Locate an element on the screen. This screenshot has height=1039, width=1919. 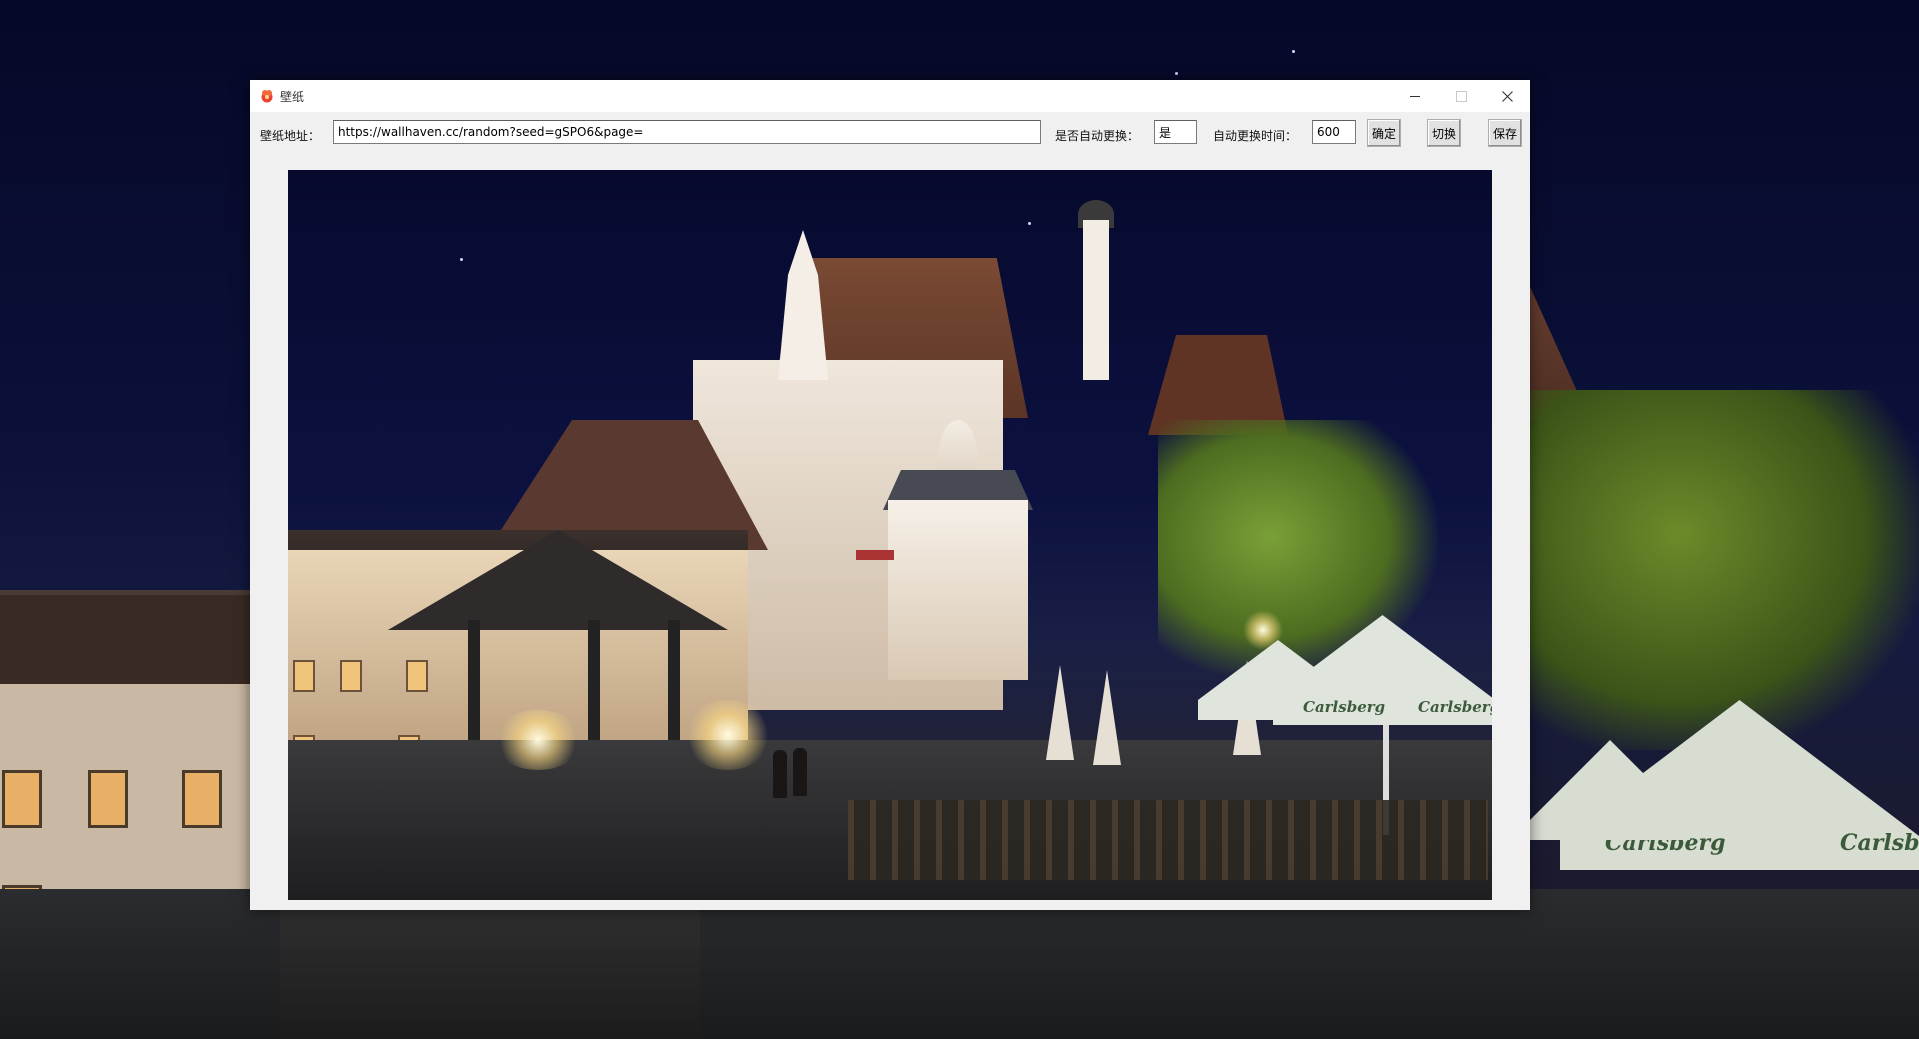
minimize-button is located at coordinates (1415, 96).